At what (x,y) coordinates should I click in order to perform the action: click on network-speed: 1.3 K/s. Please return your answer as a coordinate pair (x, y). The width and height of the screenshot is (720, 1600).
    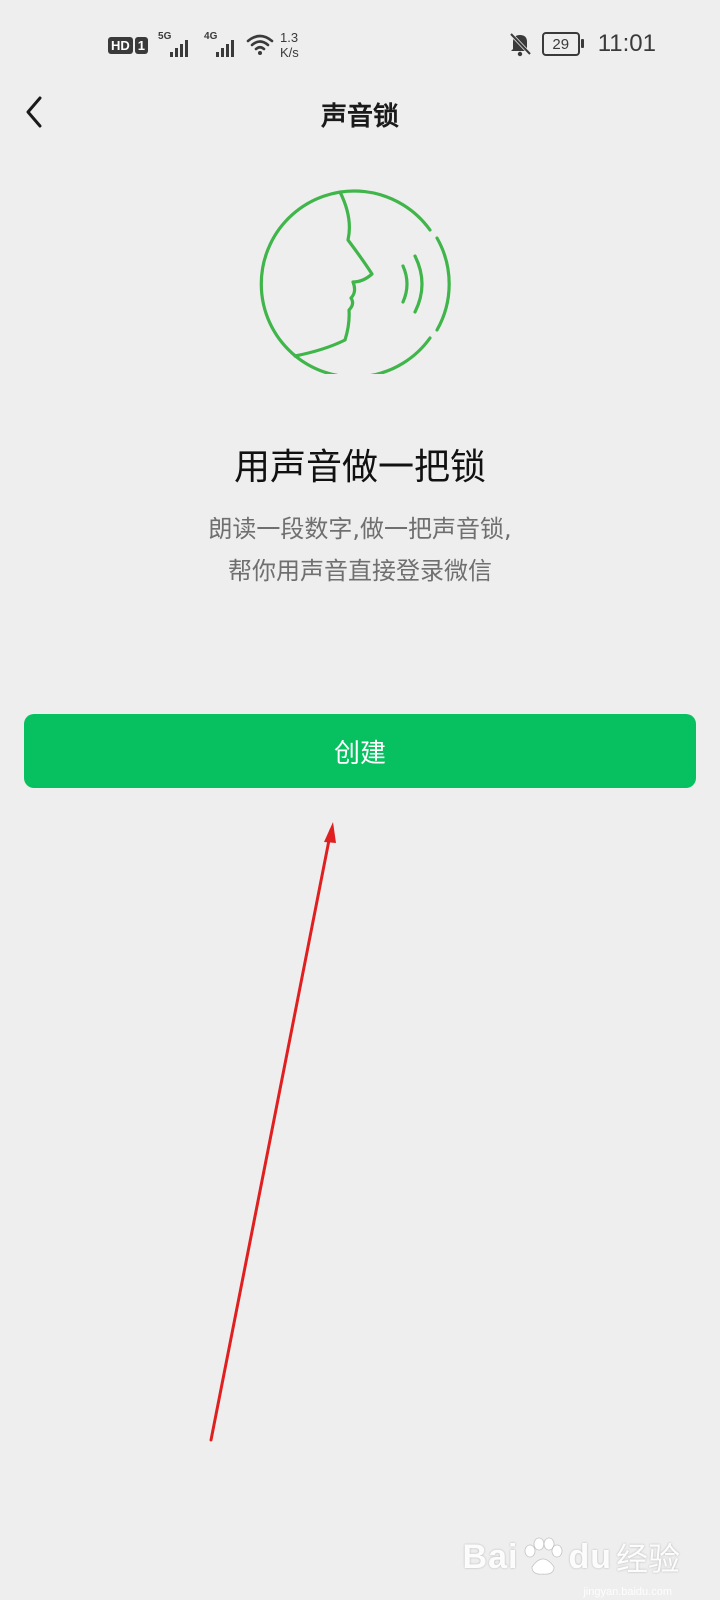
    Looking at the image, I should click on (289, 45).